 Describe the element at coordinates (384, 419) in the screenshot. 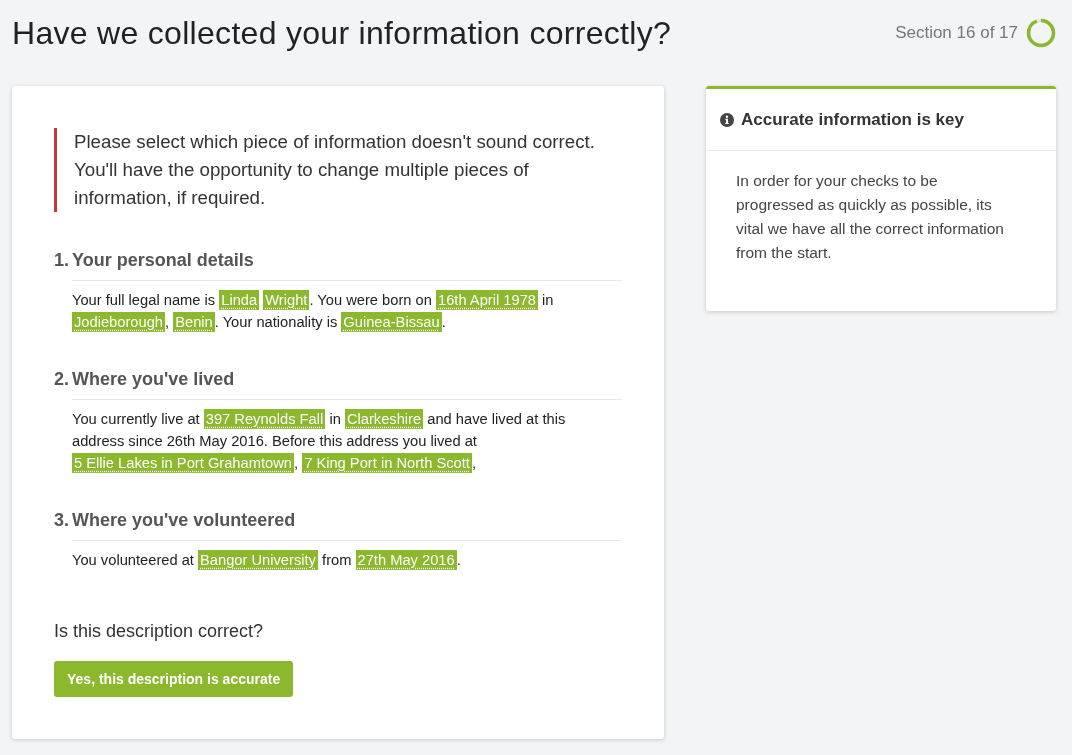

I see `highlighted-link: Clarkeshire` at that location.